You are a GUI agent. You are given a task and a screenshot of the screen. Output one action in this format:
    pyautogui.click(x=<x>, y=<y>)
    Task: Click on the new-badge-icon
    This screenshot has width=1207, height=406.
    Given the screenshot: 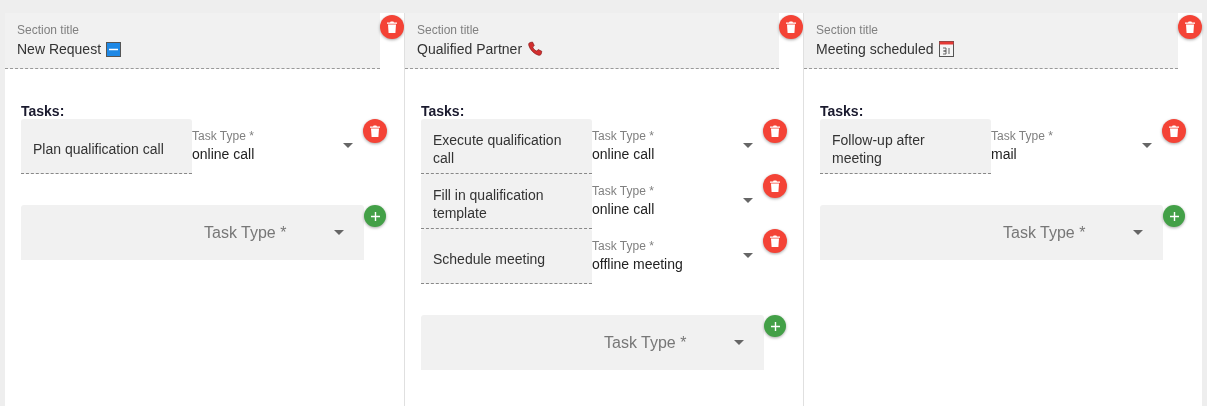 What is the action you would take?
    pyautogui.click(x=114, y=49)
    